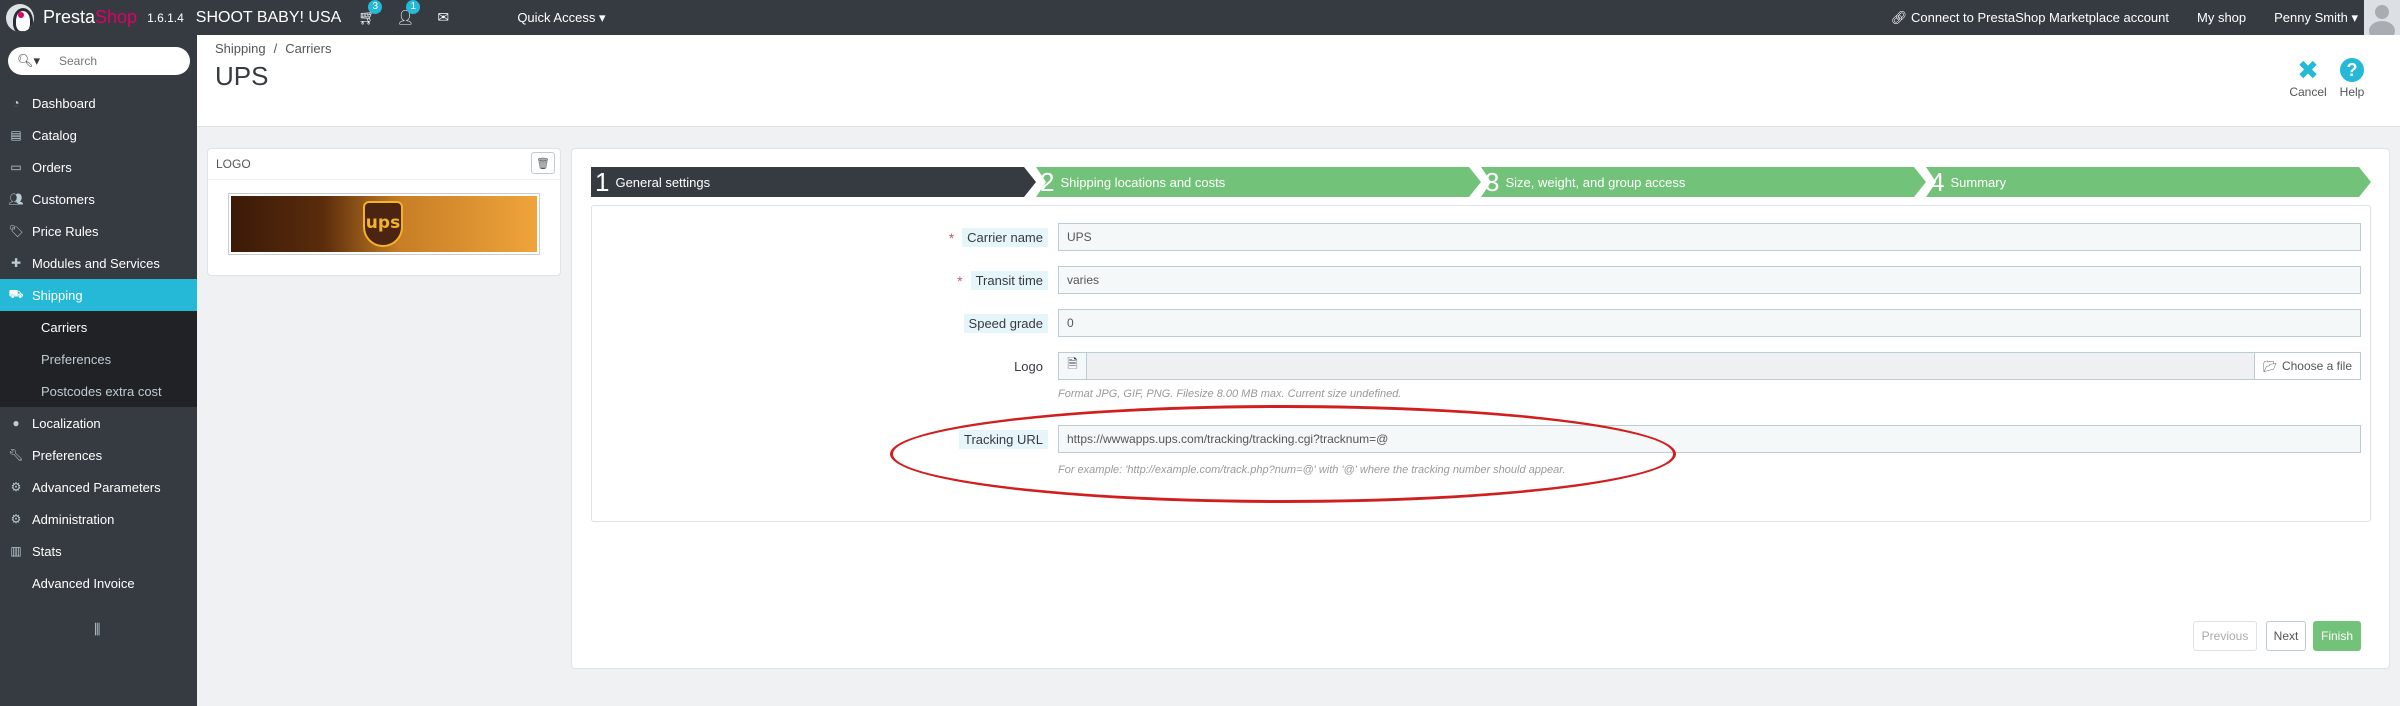 The width and height of the screenshot is (2400, 706). Describe the element at coordinates (2337, 636) in the screenshot. I see `finish-button: Finish` at that location.